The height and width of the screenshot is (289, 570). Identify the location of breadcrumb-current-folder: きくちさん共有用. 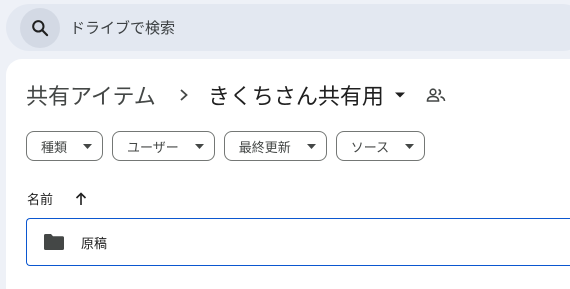
(307, 95).